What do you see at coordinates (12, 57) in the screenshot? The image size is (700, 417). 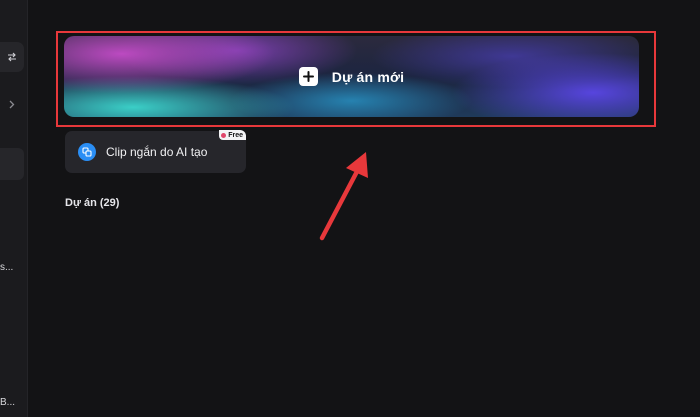 I see `swap-arrows-icon` at bounding box center [12, 57].